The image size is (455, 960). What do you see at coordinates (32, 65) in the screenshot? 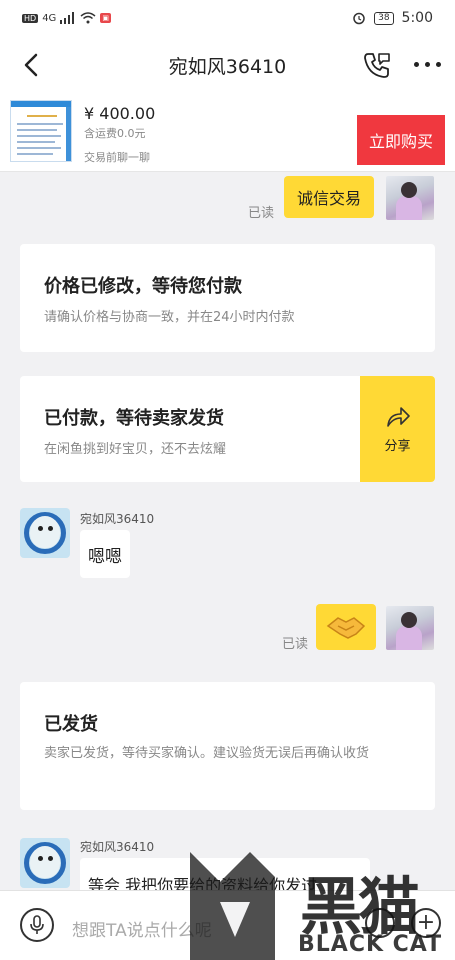
I see `back-arrow-icon` at bounding box center [32, 65].